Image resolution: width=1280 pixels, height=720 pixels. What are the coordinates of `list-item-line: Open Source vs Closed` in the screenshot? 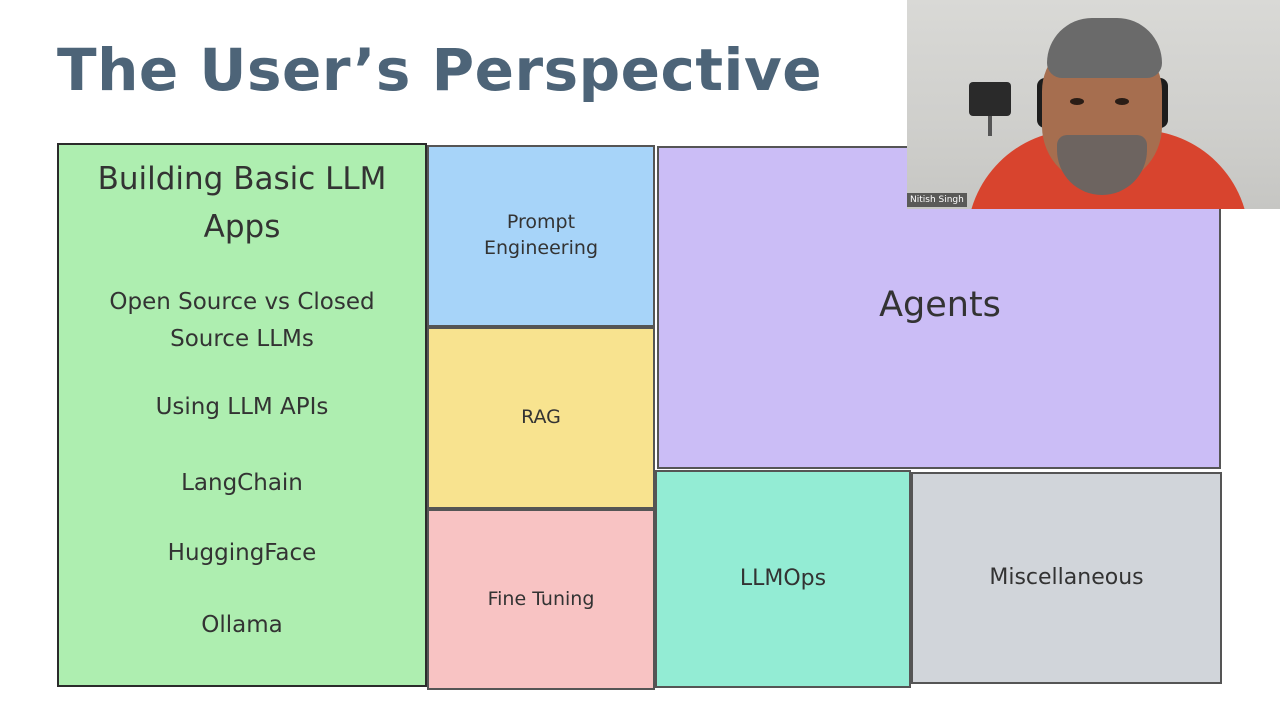 It's located at (242, 302).